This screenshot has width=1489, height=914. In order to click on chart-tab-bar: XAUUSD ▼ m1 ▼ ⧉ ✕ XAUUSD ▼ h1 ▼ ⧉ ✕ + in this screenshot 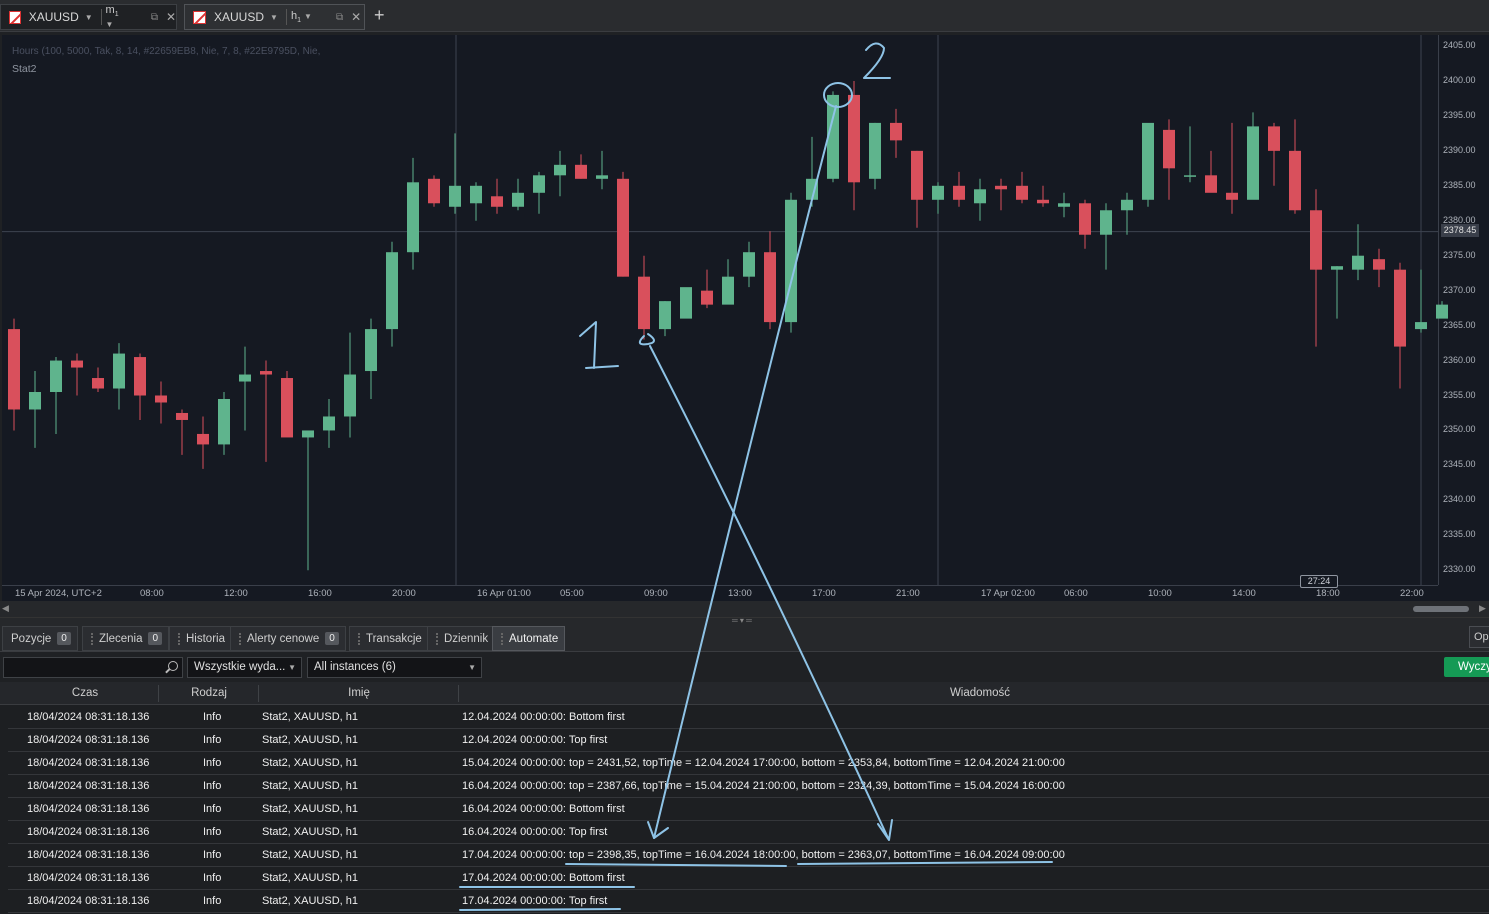, I will do `click(744, 16)`.